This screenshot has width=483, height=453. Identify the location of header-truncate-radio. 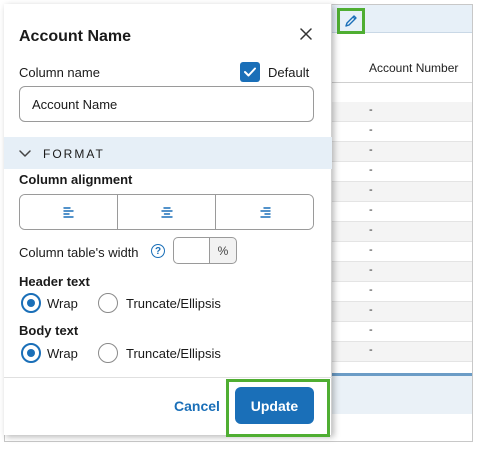
(108, 303).